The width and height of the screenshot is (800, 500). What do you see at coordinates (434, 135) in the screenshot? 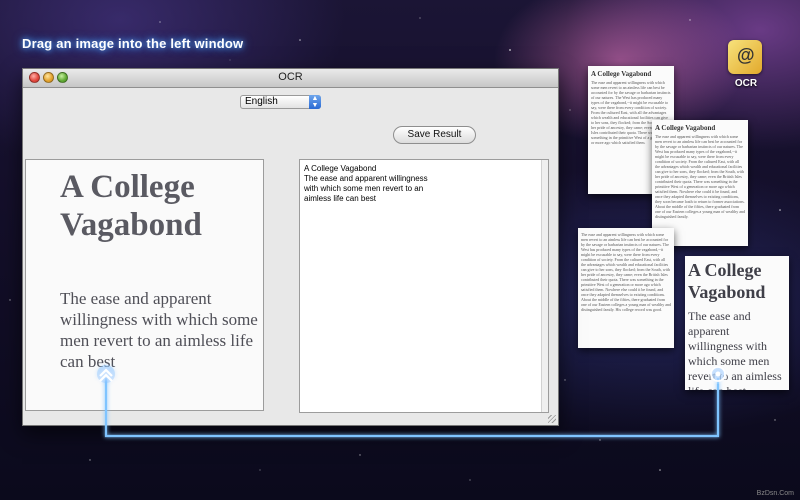
I see `save-result-button: Save Result` at bounding box center [434, 135].